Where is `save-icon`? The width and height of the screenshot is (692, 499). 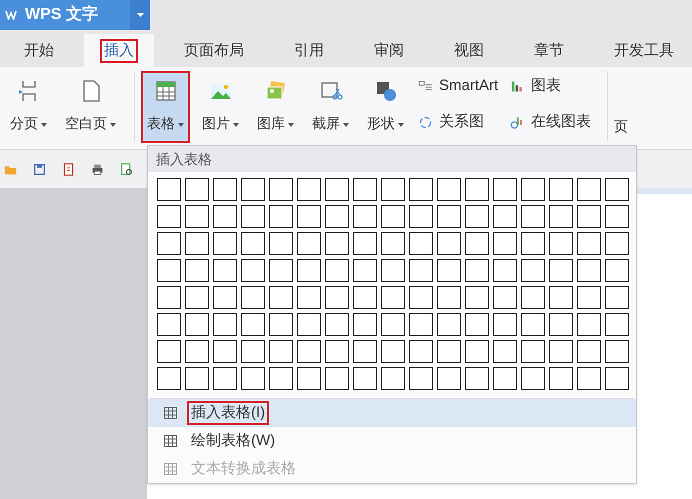
save-icon is located at coordinates (39, 169).